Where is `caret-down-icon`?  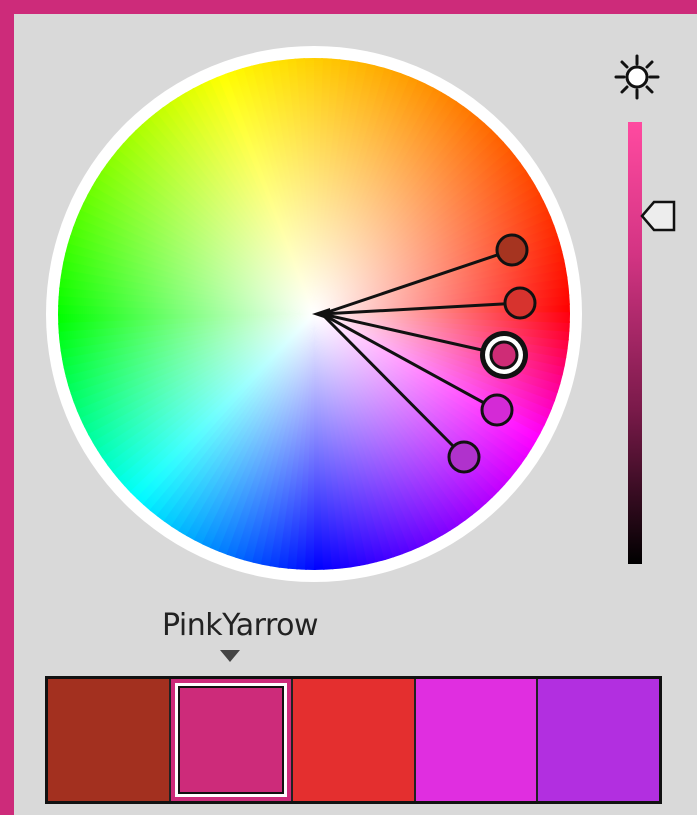 caret-down-icon is located at coordinates (230, 656).